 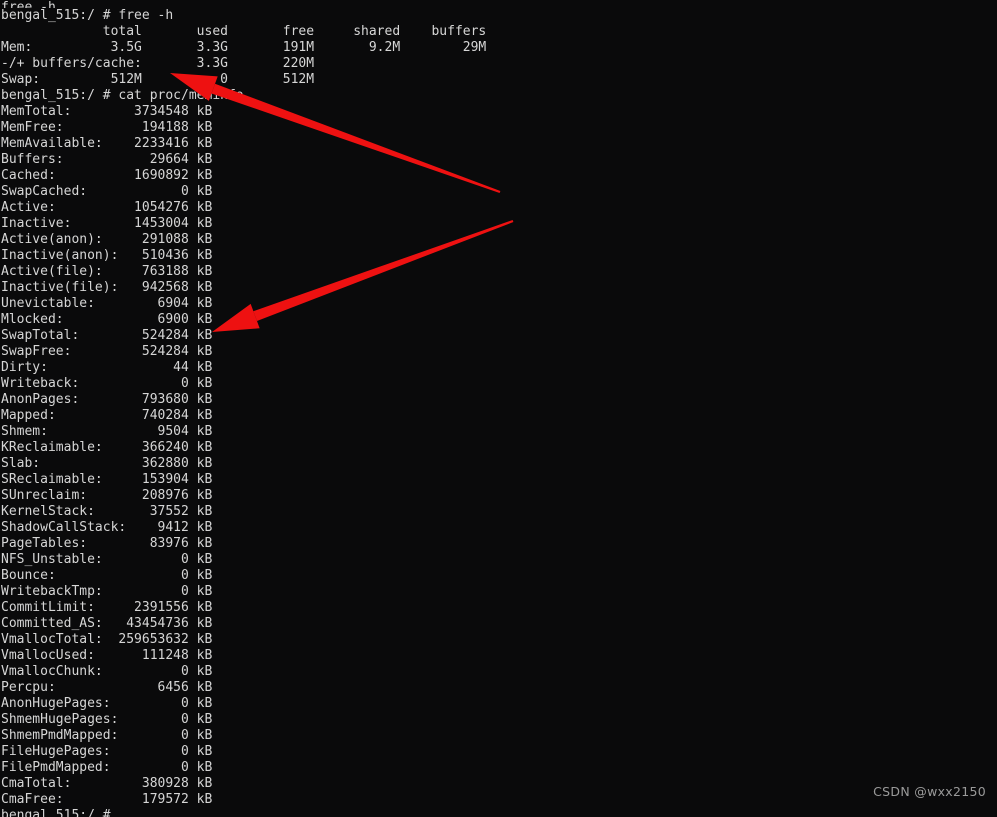 I want to click on terminal-line: Active: 1054276 kB, so click(x=107, y=207).